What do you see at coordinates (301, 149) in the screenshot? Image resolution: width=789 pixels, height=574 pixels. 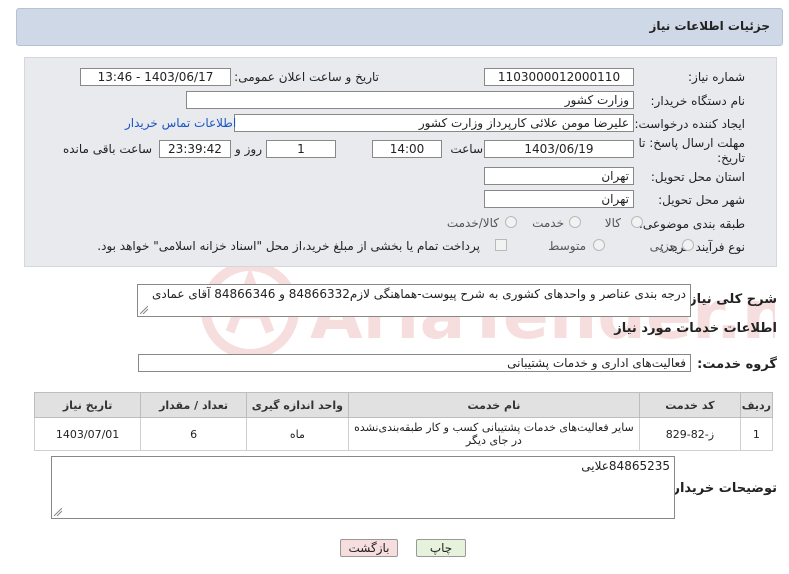 I see `remaining-days-field: 1` at bounding box center [301, 149].